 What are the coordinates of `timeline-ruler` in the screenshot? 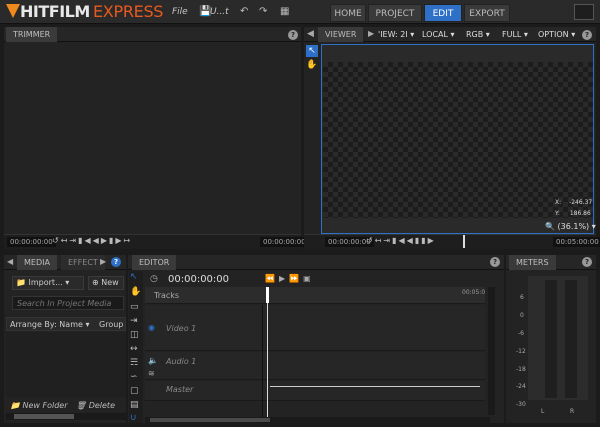 It's located at (315, 295).